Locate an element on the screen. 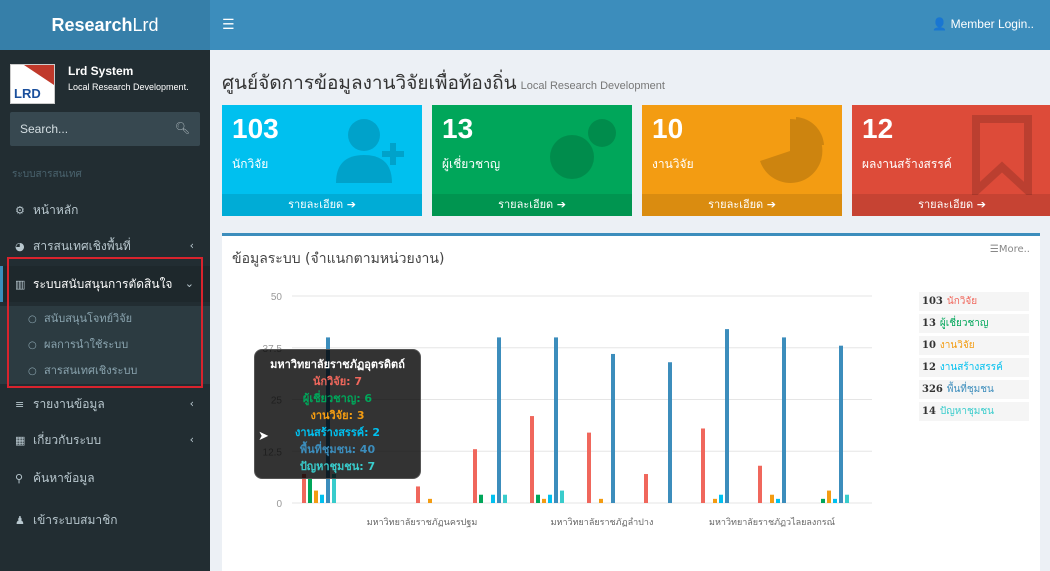 This screenshot has height=571, width=1050. stat-number: 13 is located at coordinates (458, 128).